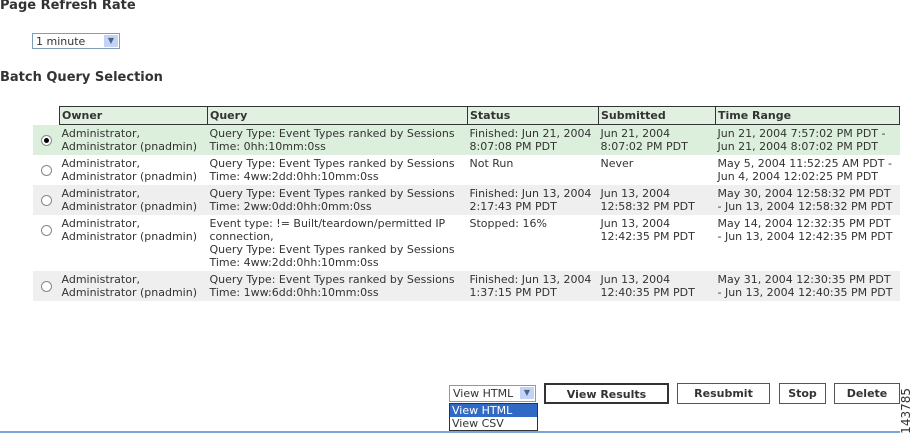 The image size is (915, 434). What do you see at coordinates (533, 286) in the screenshot?
I see `status-cell: Finished: Jun 13, 2004 1:37:15 PM PDT` at bounding box center [533, 286].